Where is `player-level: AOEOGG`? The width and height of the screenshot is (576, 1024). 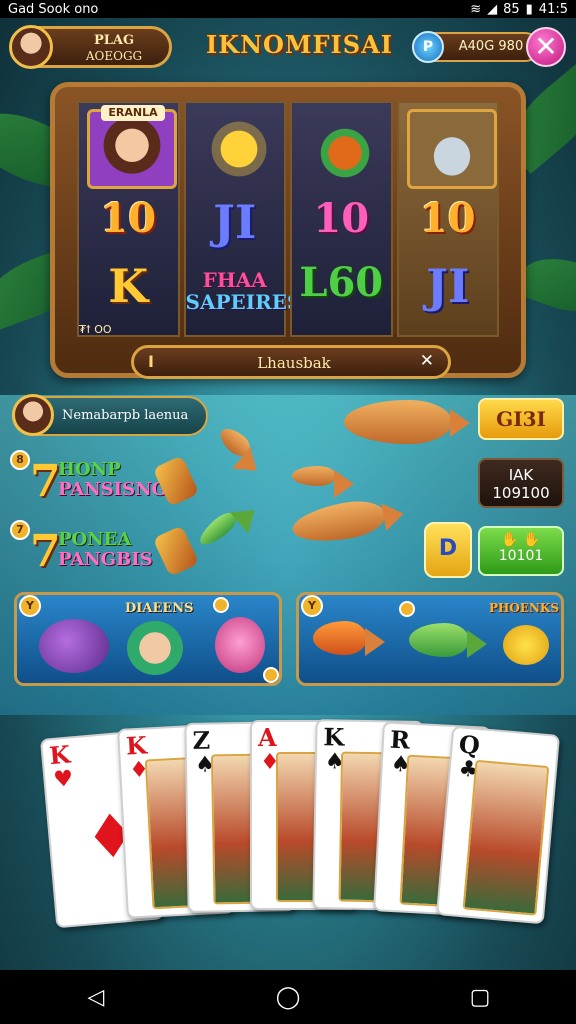
player-level: AOEOGG is located at coordinates (114, 56).